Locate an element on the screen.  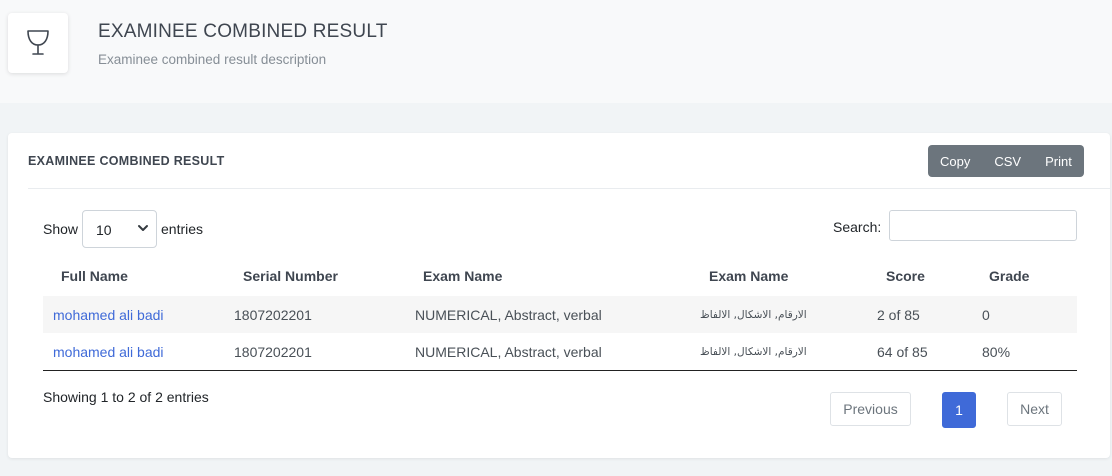
column-header-score: Score is located at coordinates (905, 276).